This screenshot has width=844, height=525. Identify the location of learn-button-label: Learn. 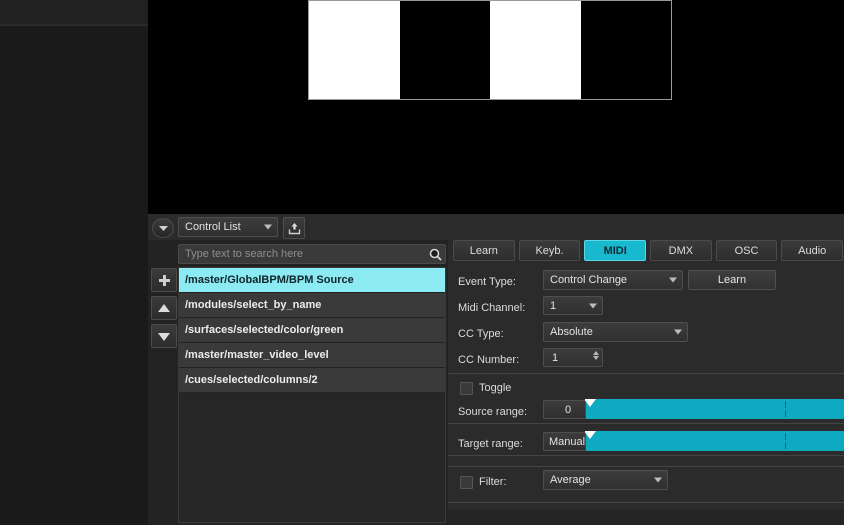
(732, 280).